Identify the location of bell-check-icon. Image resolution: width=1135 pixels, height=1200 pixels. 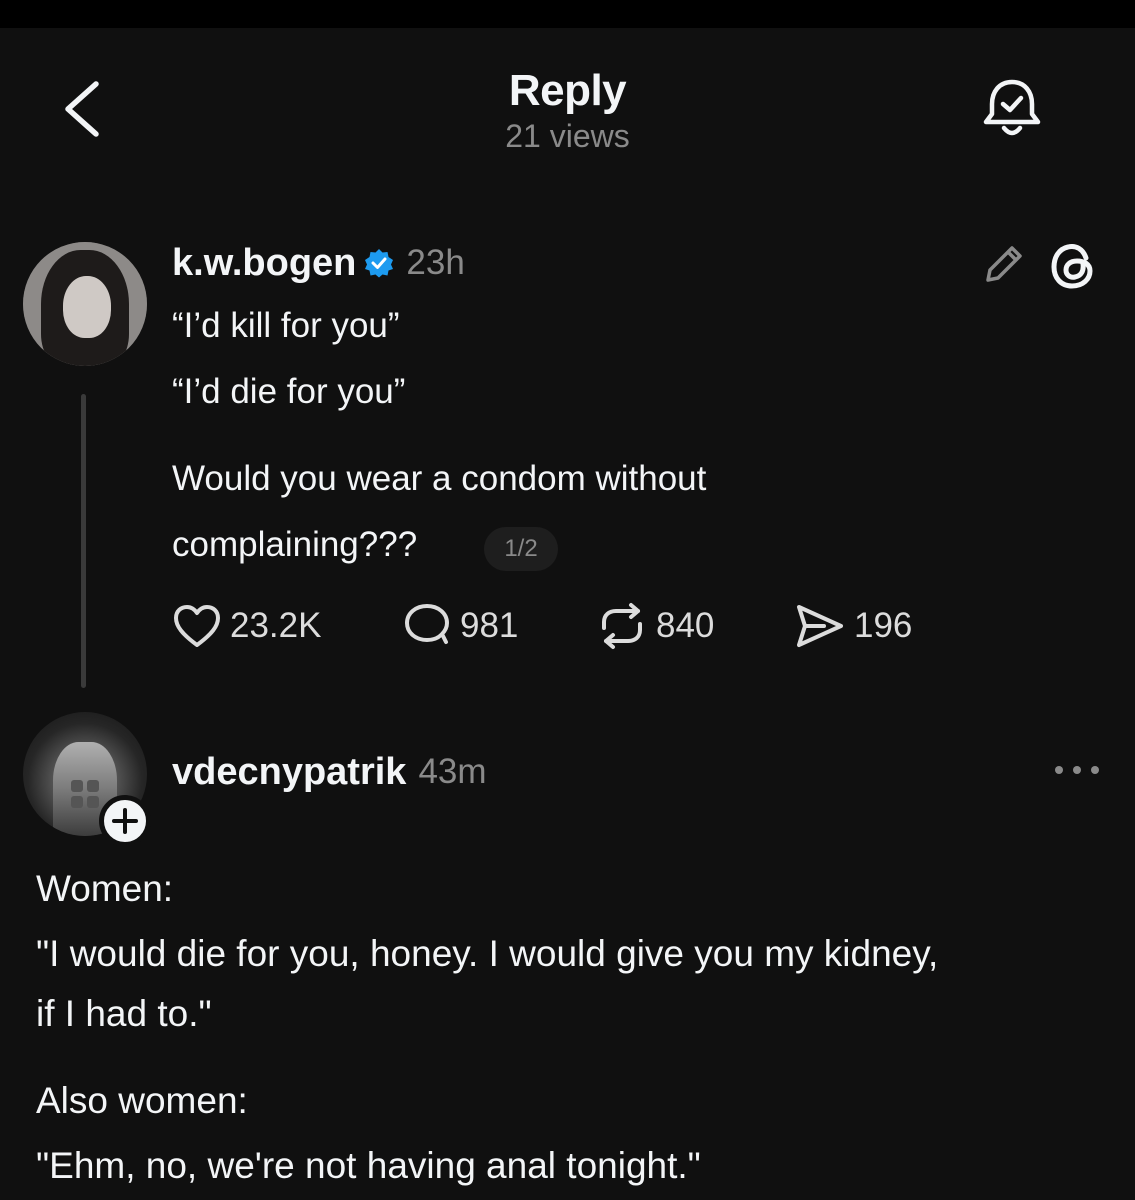
(1012, 107).